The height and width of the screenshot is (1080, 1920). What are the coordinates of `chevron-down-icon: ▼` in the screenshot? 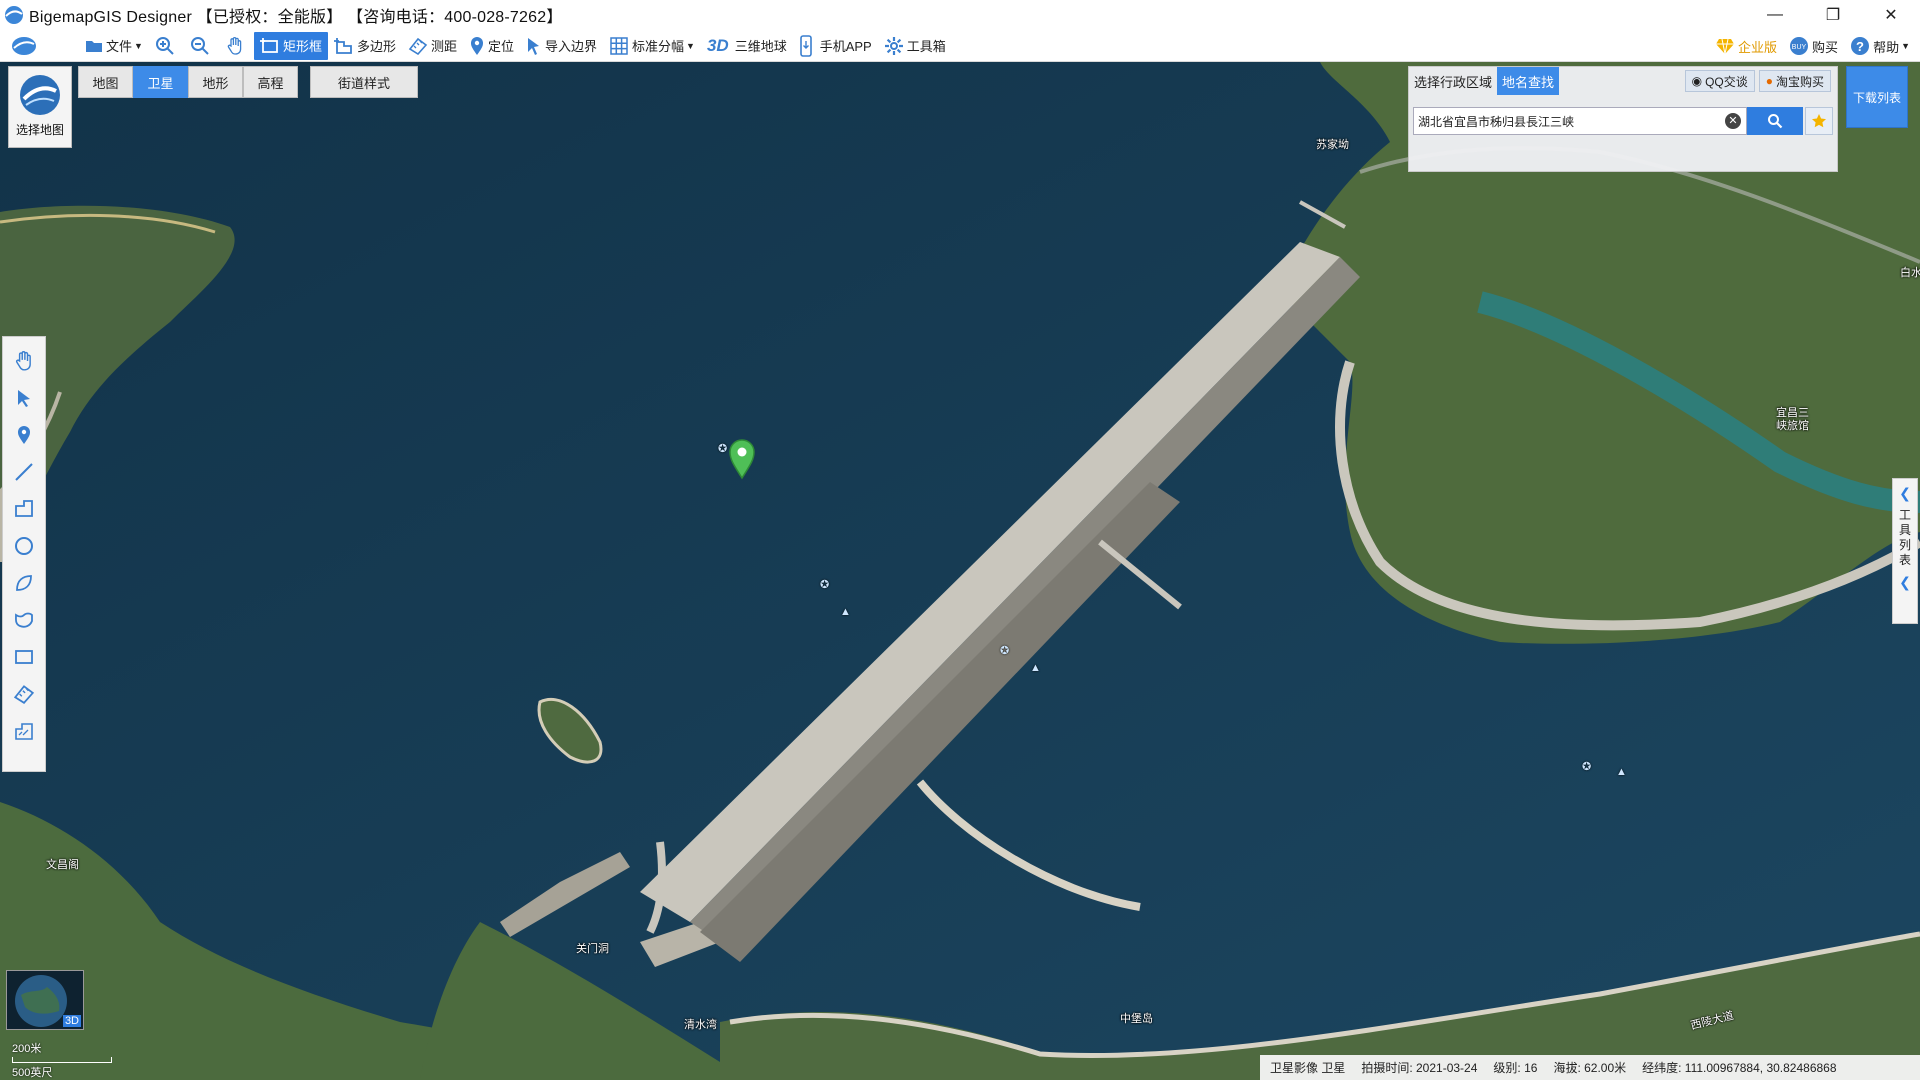 It's located at (1905, 46).